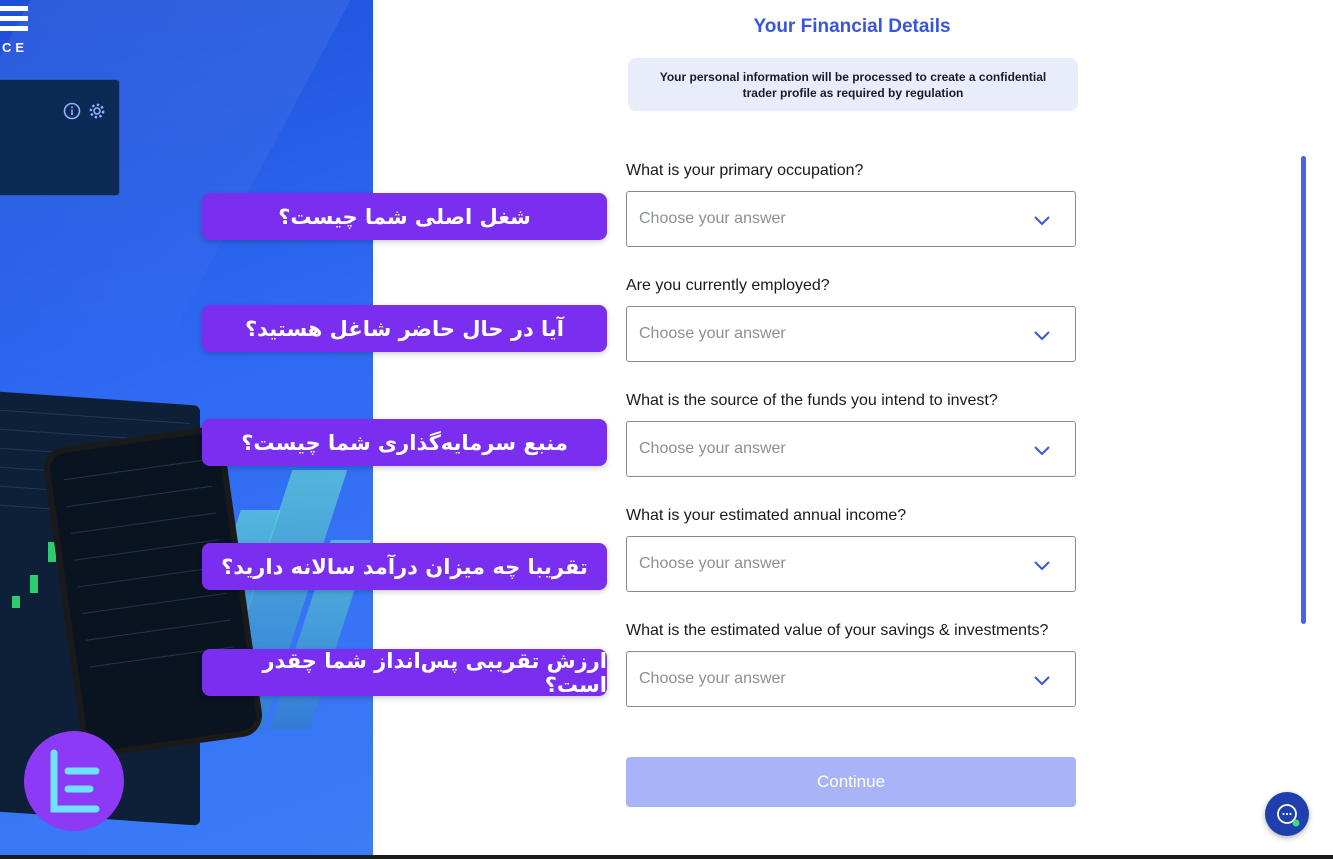 The image size is (1333, 859). What do you see at coordinates (404, 328) in the screenshot?
I see `annotation-employed: آیا در حال حاضر شاغل هستید؟` at bounding box center [404, 328].